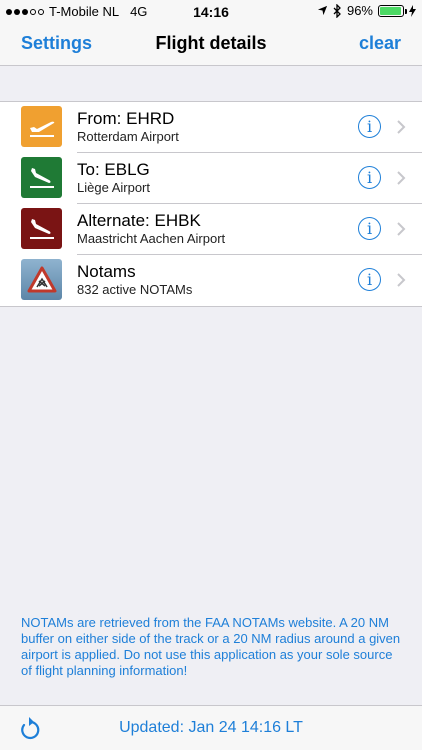 The height and width of the screenshot is (750, 422). Describe the element at coordinates (41, 126) in the screenshot. I see `takeoff-icon` at that location.